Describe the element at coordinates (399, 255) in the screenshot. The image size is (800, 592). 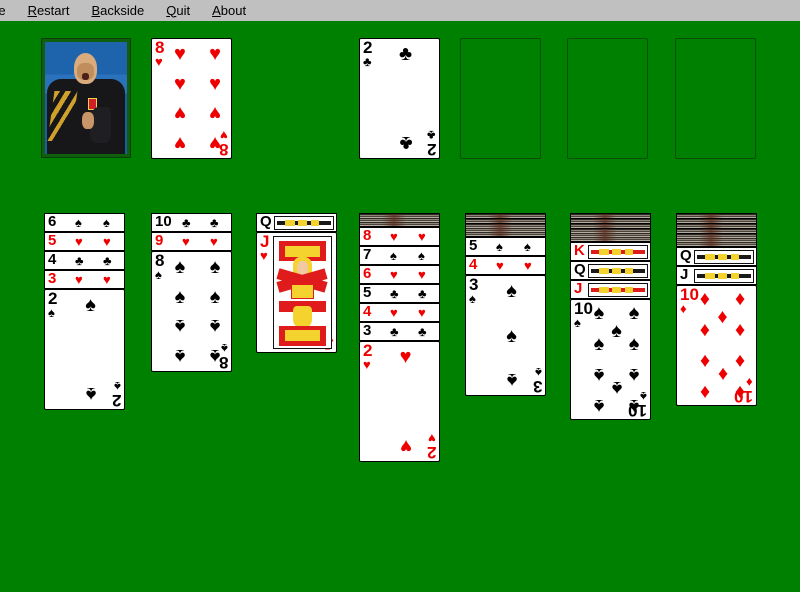
I see `playing-card-partial: 7 ♠ ♠` at that location.